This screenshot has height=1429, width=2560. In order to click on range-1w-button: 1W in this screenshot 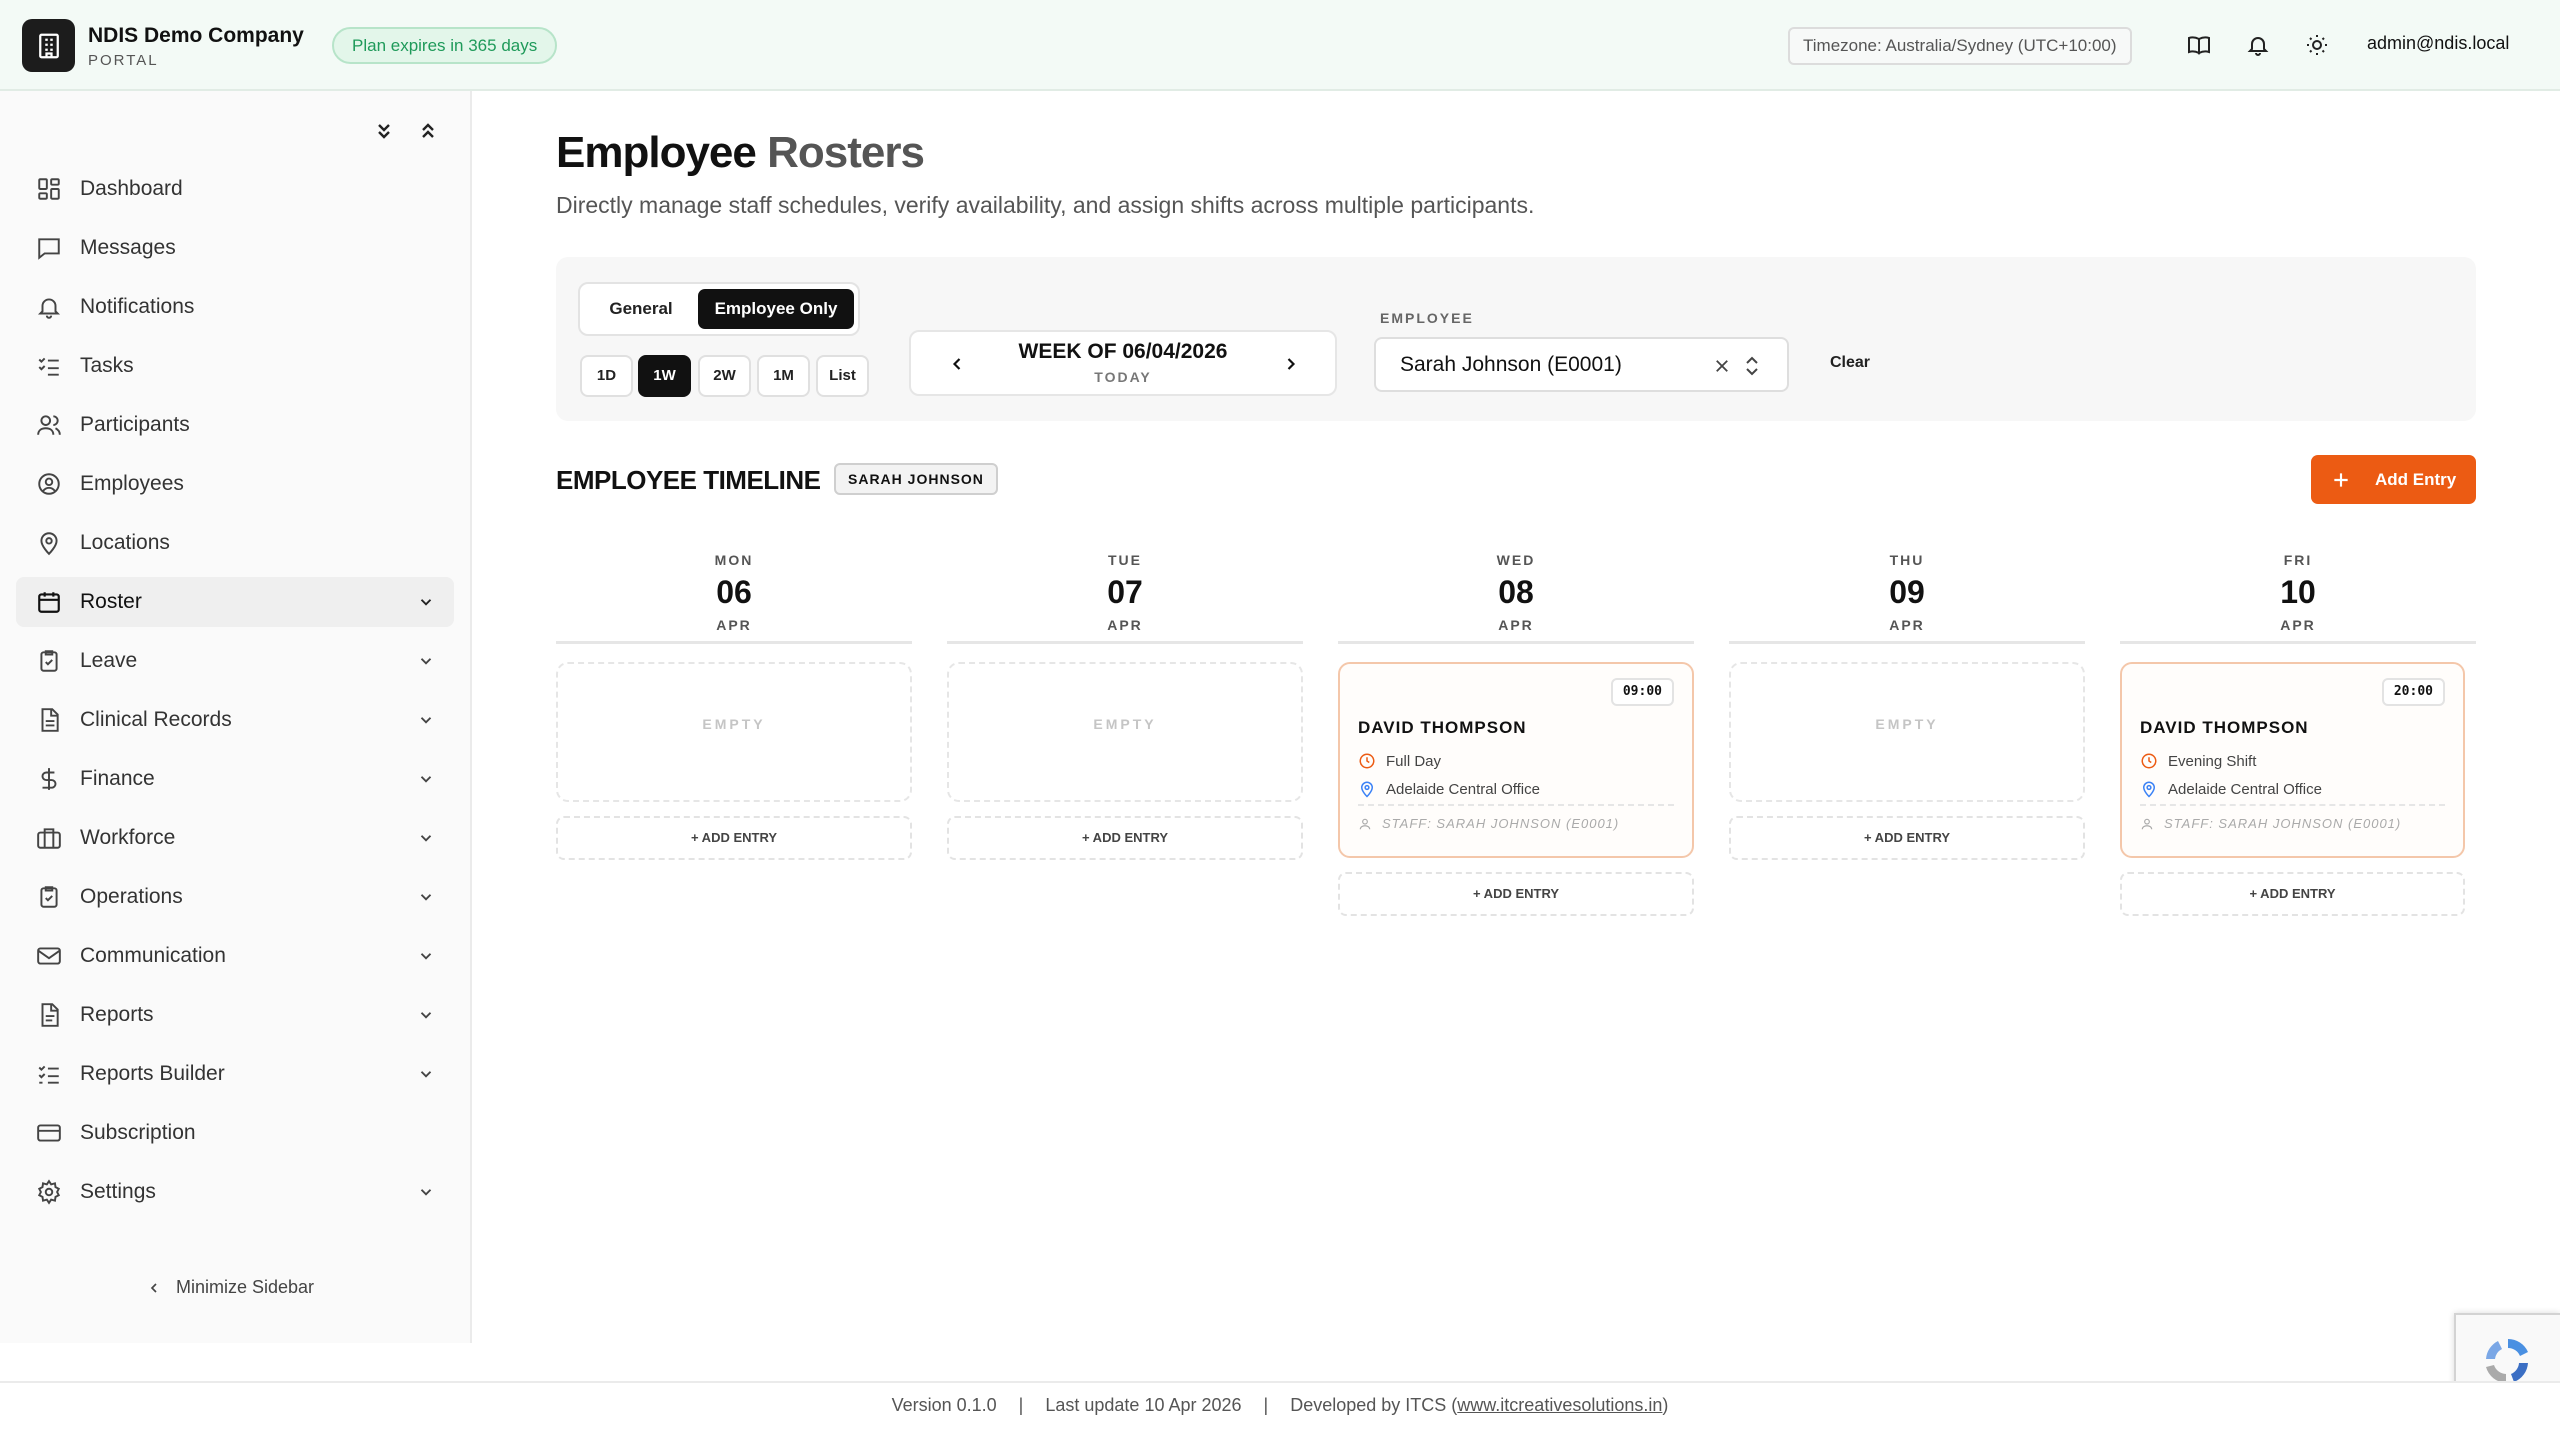, I will do `click(664, 376)`.